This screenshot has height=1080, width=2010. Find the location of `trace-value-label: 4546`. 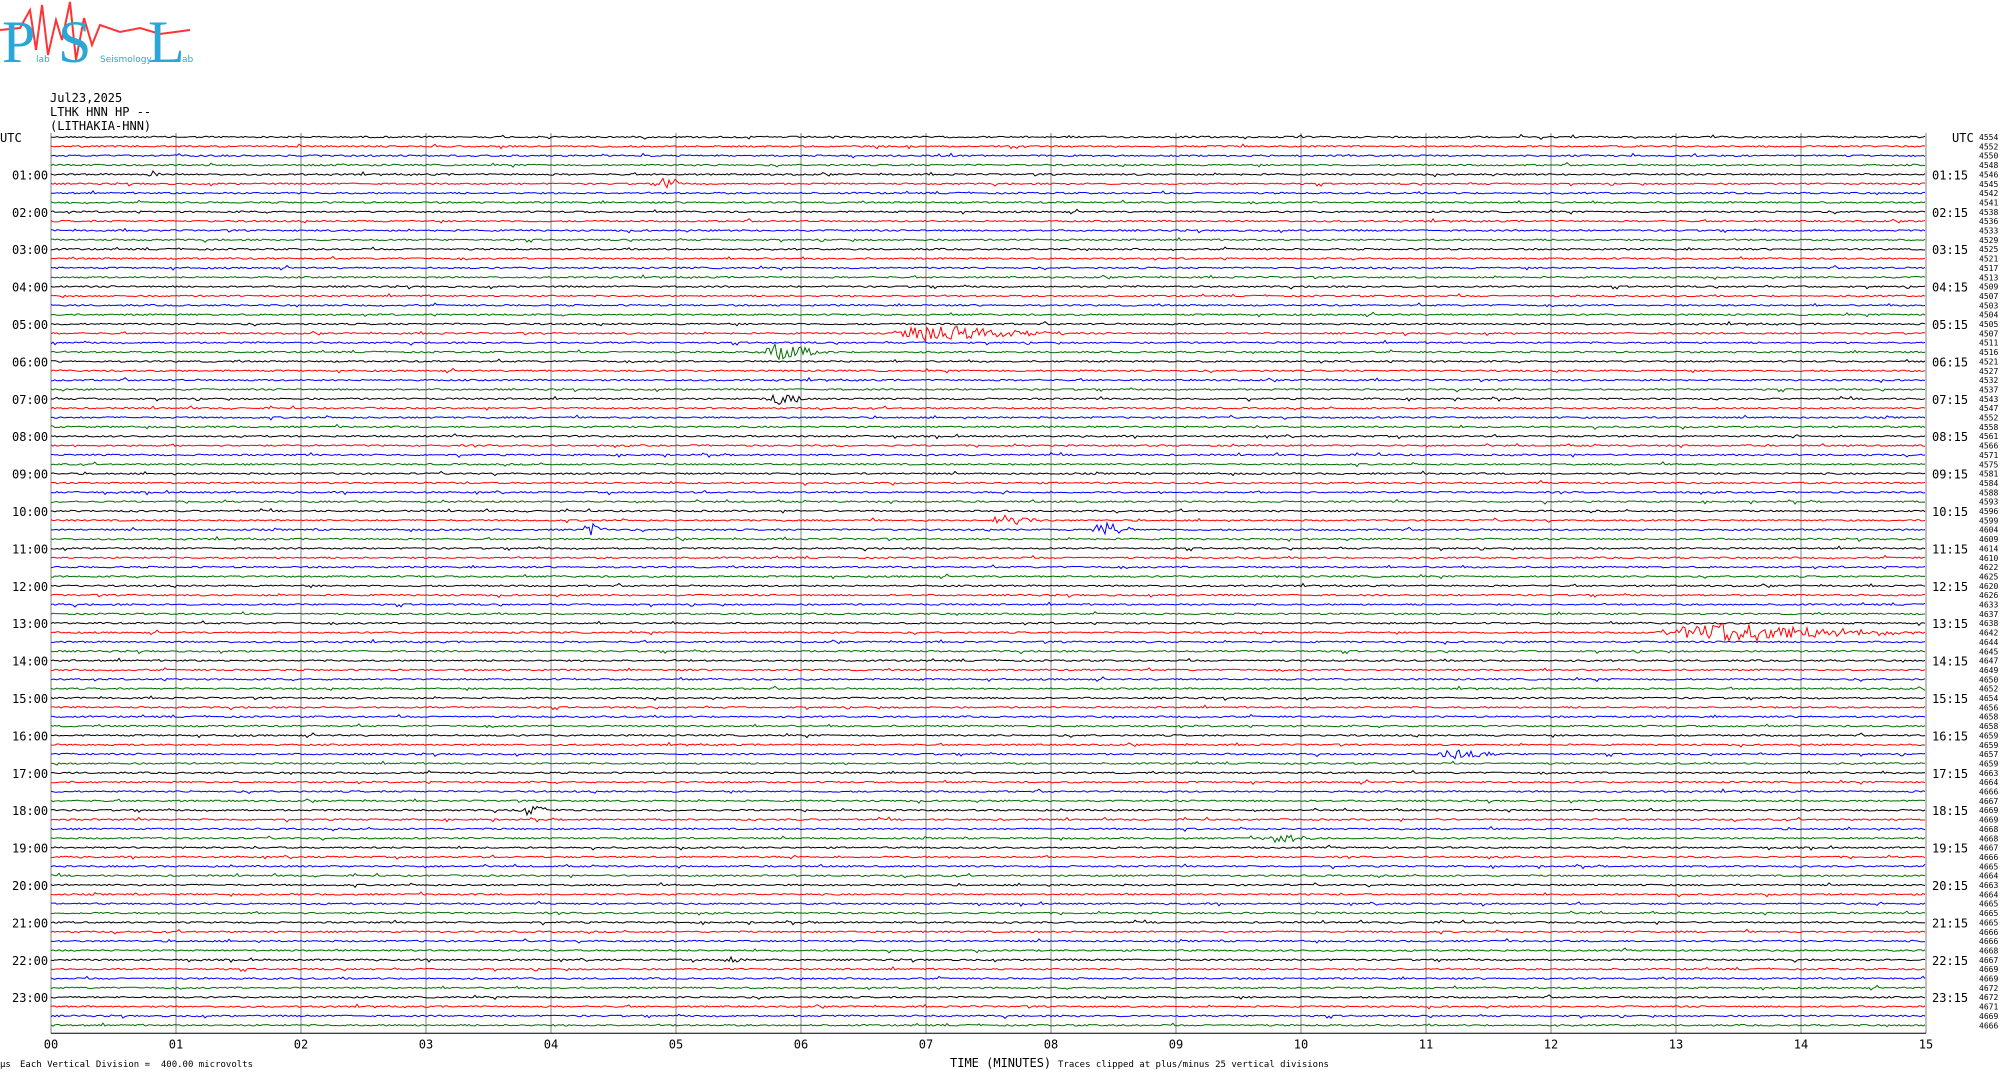

trace-value-label: 4546 is located at coordinates (1988, 174).